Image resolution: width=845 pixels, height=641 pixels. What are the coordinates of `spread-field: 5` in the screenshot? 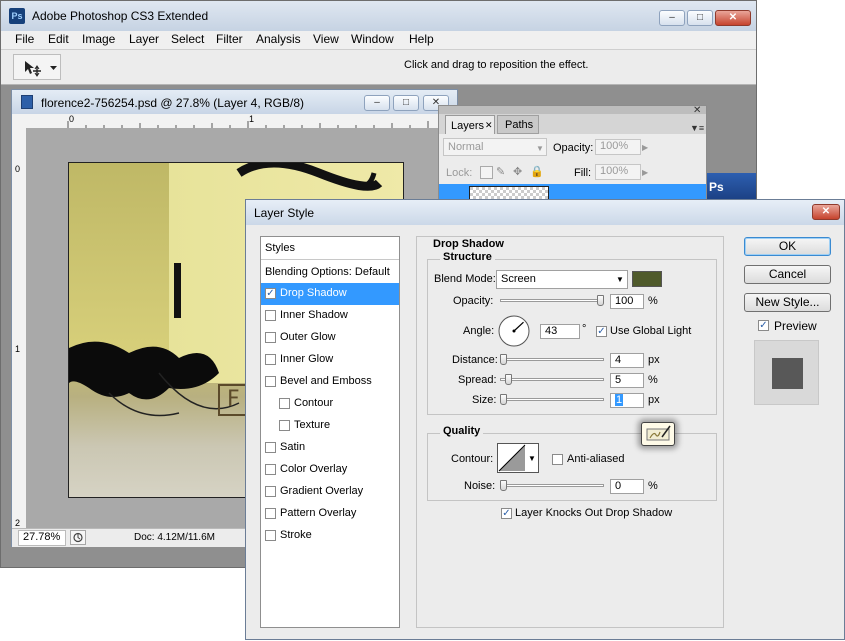 It's located at (627, 380).